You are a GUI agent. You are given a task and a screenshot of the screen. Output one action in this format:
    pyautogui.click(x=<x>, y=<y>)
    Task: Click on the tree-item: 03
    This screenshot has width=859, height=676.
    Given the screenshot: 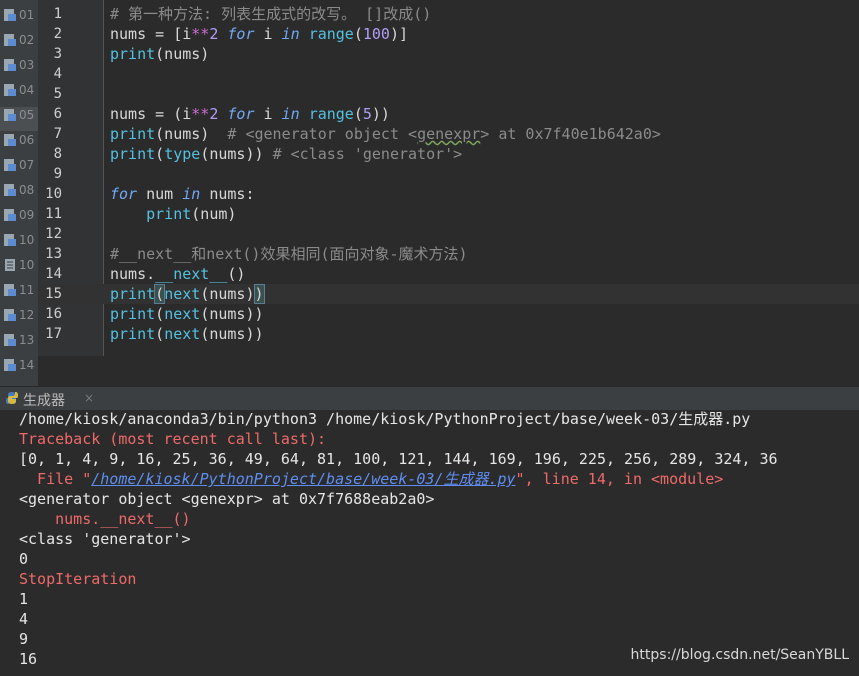 What is the action you would take?
    pyautogui.click(x=20, y=68)
    